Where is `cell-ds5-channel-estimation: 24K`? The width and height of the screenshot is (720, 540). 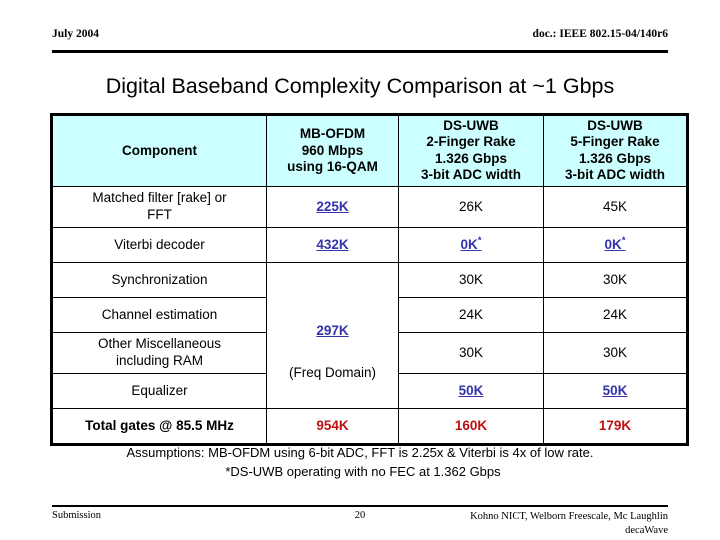 cell-ds5-channel-estimation: 24K is located at coordinates (615, 314).